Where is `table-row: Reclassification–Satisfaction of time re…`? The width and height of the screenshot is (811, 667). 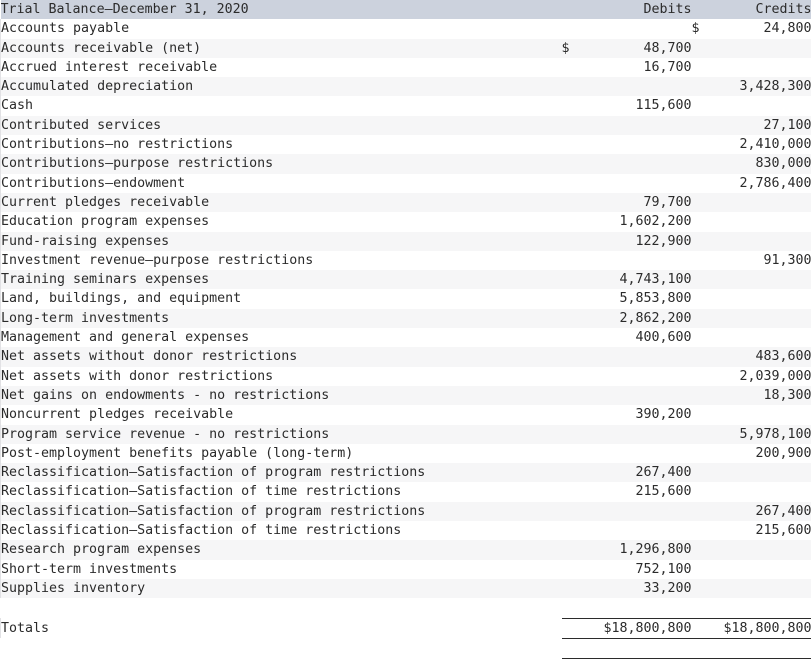
table-row: Reclassification–Satisfaction of time re… is located at coordinates (405, 492).